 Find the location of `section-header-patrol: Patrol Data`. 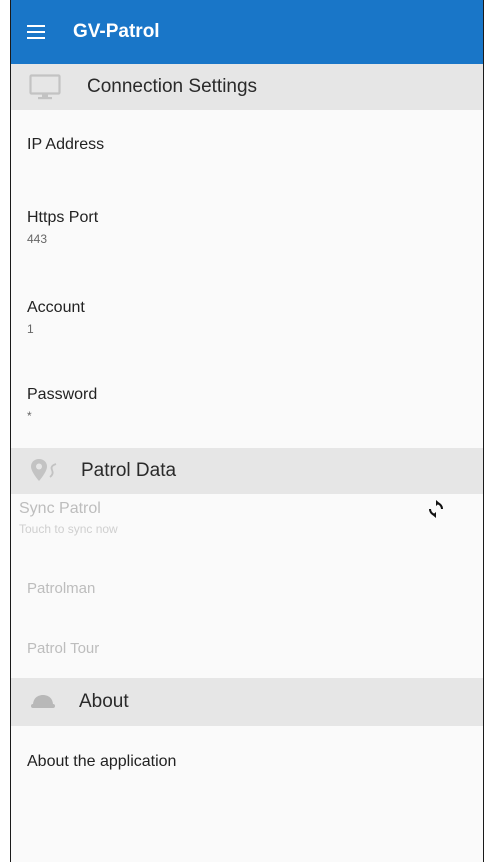

section-header-patrol: Patrol Data is located at coordinates (247, 471).